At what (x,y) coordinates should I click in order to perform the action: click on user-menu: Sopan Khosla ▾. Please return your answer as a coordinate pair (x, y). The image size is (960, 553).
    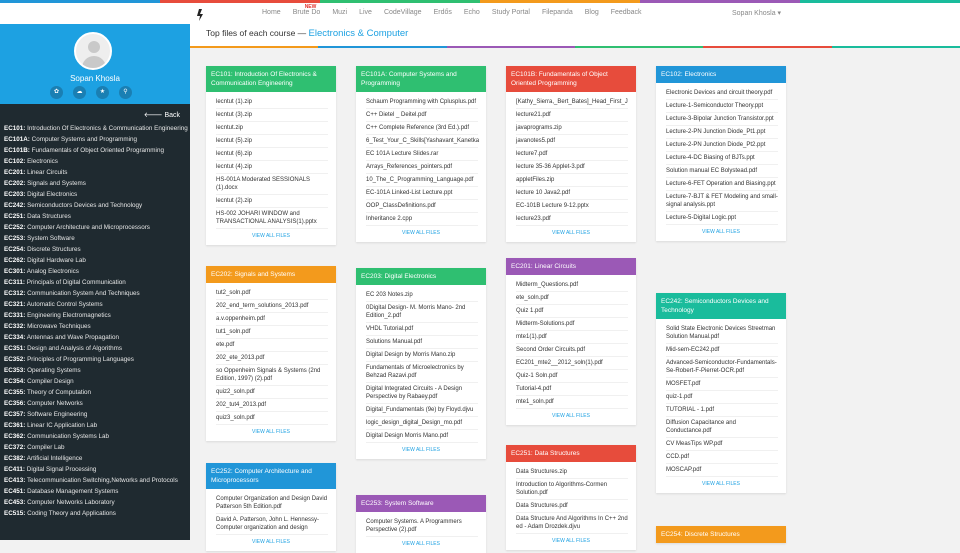
    Looking at the image, I should click on (756, 13).